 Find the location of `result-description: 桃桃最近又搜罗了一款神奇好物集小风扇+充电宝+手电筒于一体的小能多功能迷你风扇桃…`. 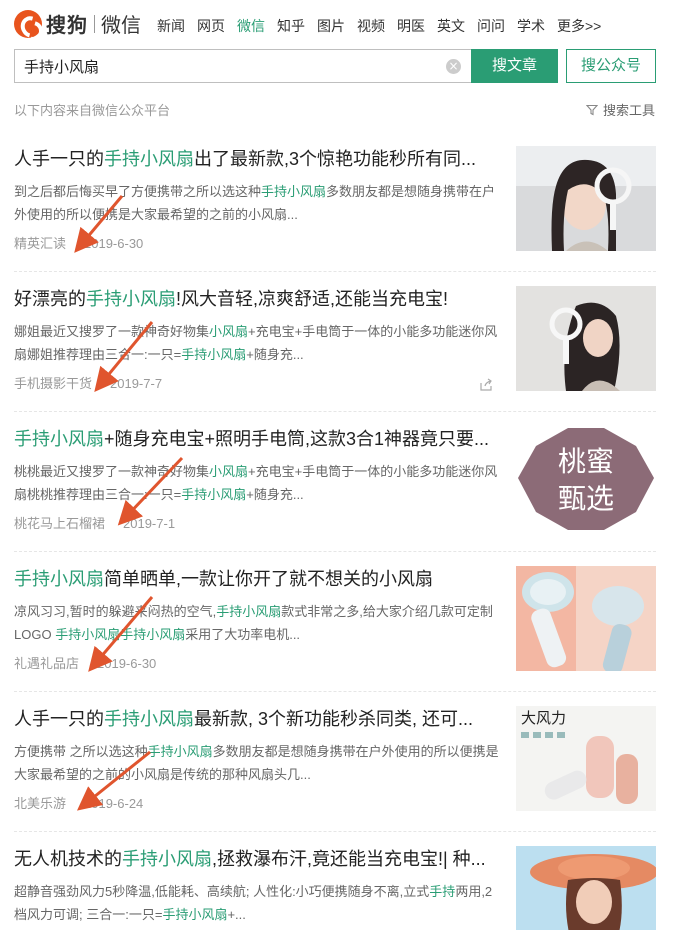

result-description: 桃桃最近又搜罗了一款神奇好物集小风扇+充电宝+手电筒于一体的小能多功能迷你风扇桃… is located at coordinates (256, 483).